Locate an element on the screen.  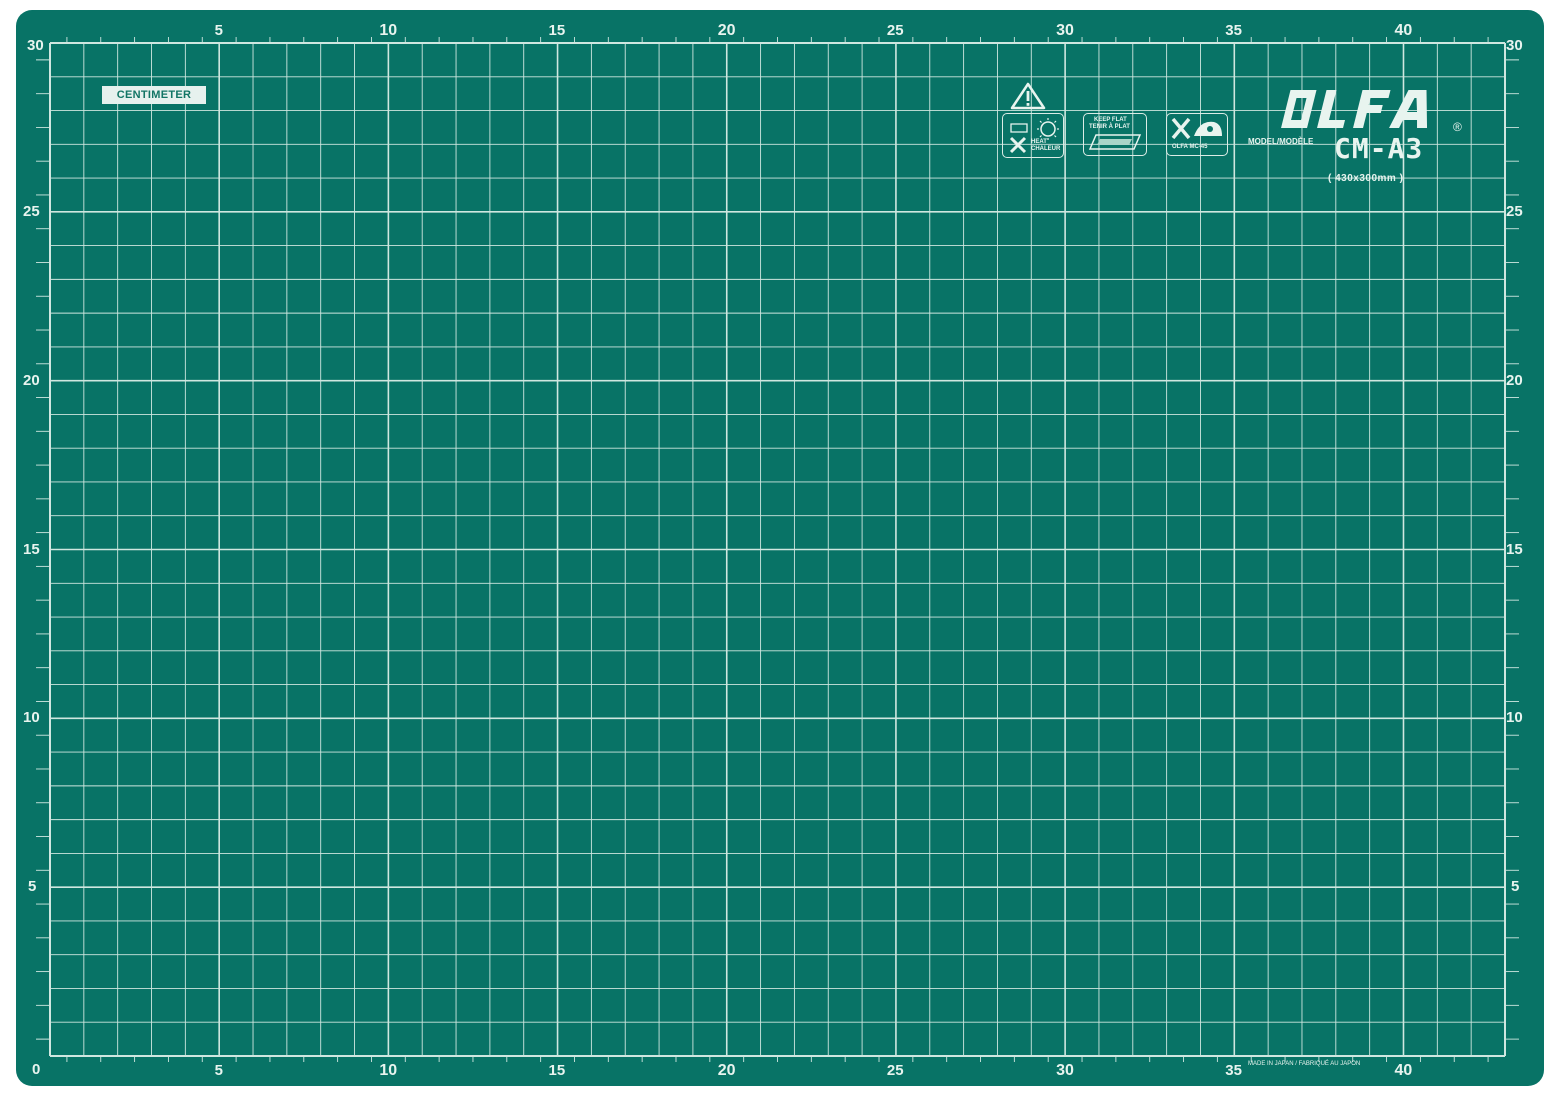
right-ruler-label-5: 5 is located at coordinates (1515, 887).